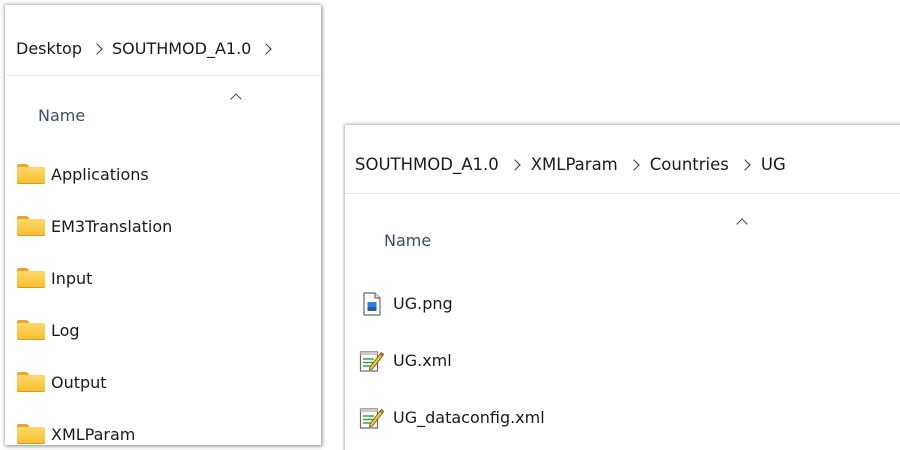  What do you see at coordinates (100, 174) in the screenshot?
I see `item-label: Applications` at bounding box center [100, 174].